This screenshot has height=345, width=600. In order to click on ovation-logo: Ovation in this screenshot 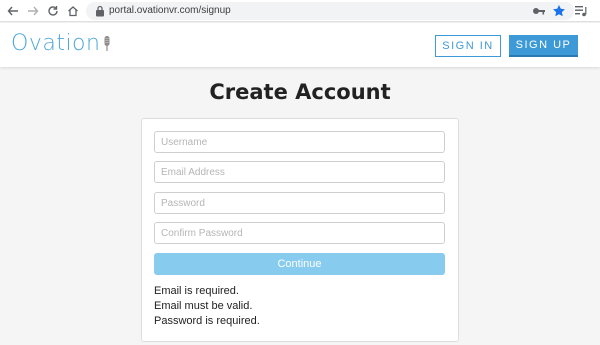, I will do `click(61, 43)`.